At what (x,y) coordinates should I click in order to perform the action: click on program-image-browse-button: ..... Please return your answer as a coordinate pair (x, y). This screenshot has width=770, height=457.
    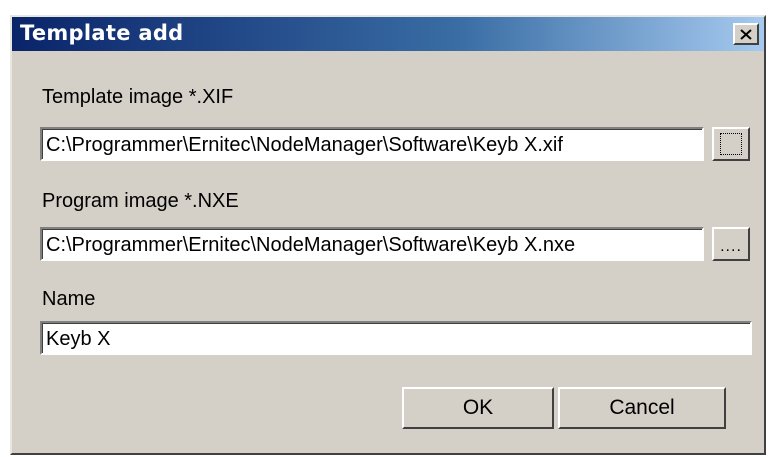
    Looking at the image, I should click on (731, 244).